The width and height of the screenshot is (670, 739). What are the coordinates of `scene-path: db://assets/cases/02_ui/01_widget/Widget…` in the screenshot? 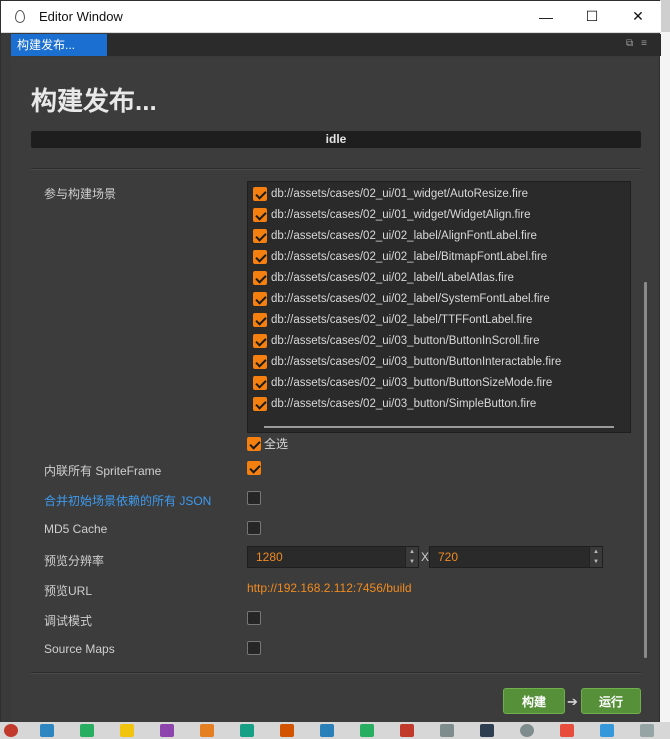 It's located at (401, 215).